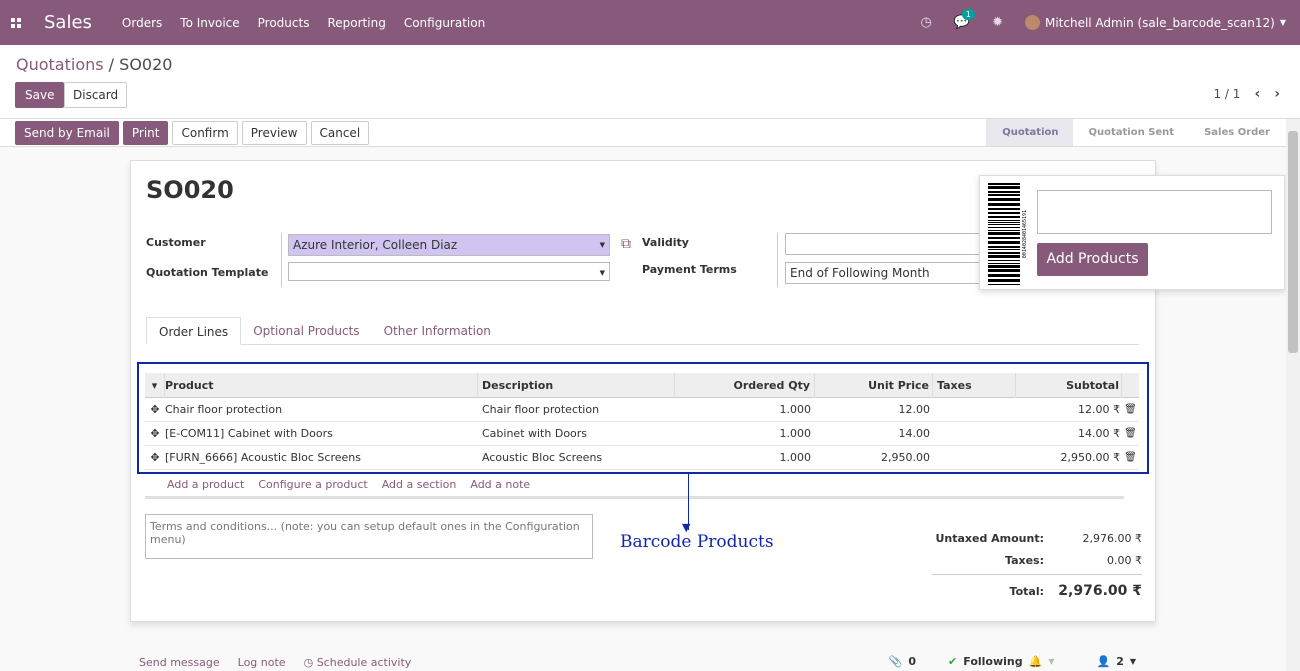  Describe the element at coordinates (274, 133) in the screenshot. I see `preview-button: Preview` at that location.